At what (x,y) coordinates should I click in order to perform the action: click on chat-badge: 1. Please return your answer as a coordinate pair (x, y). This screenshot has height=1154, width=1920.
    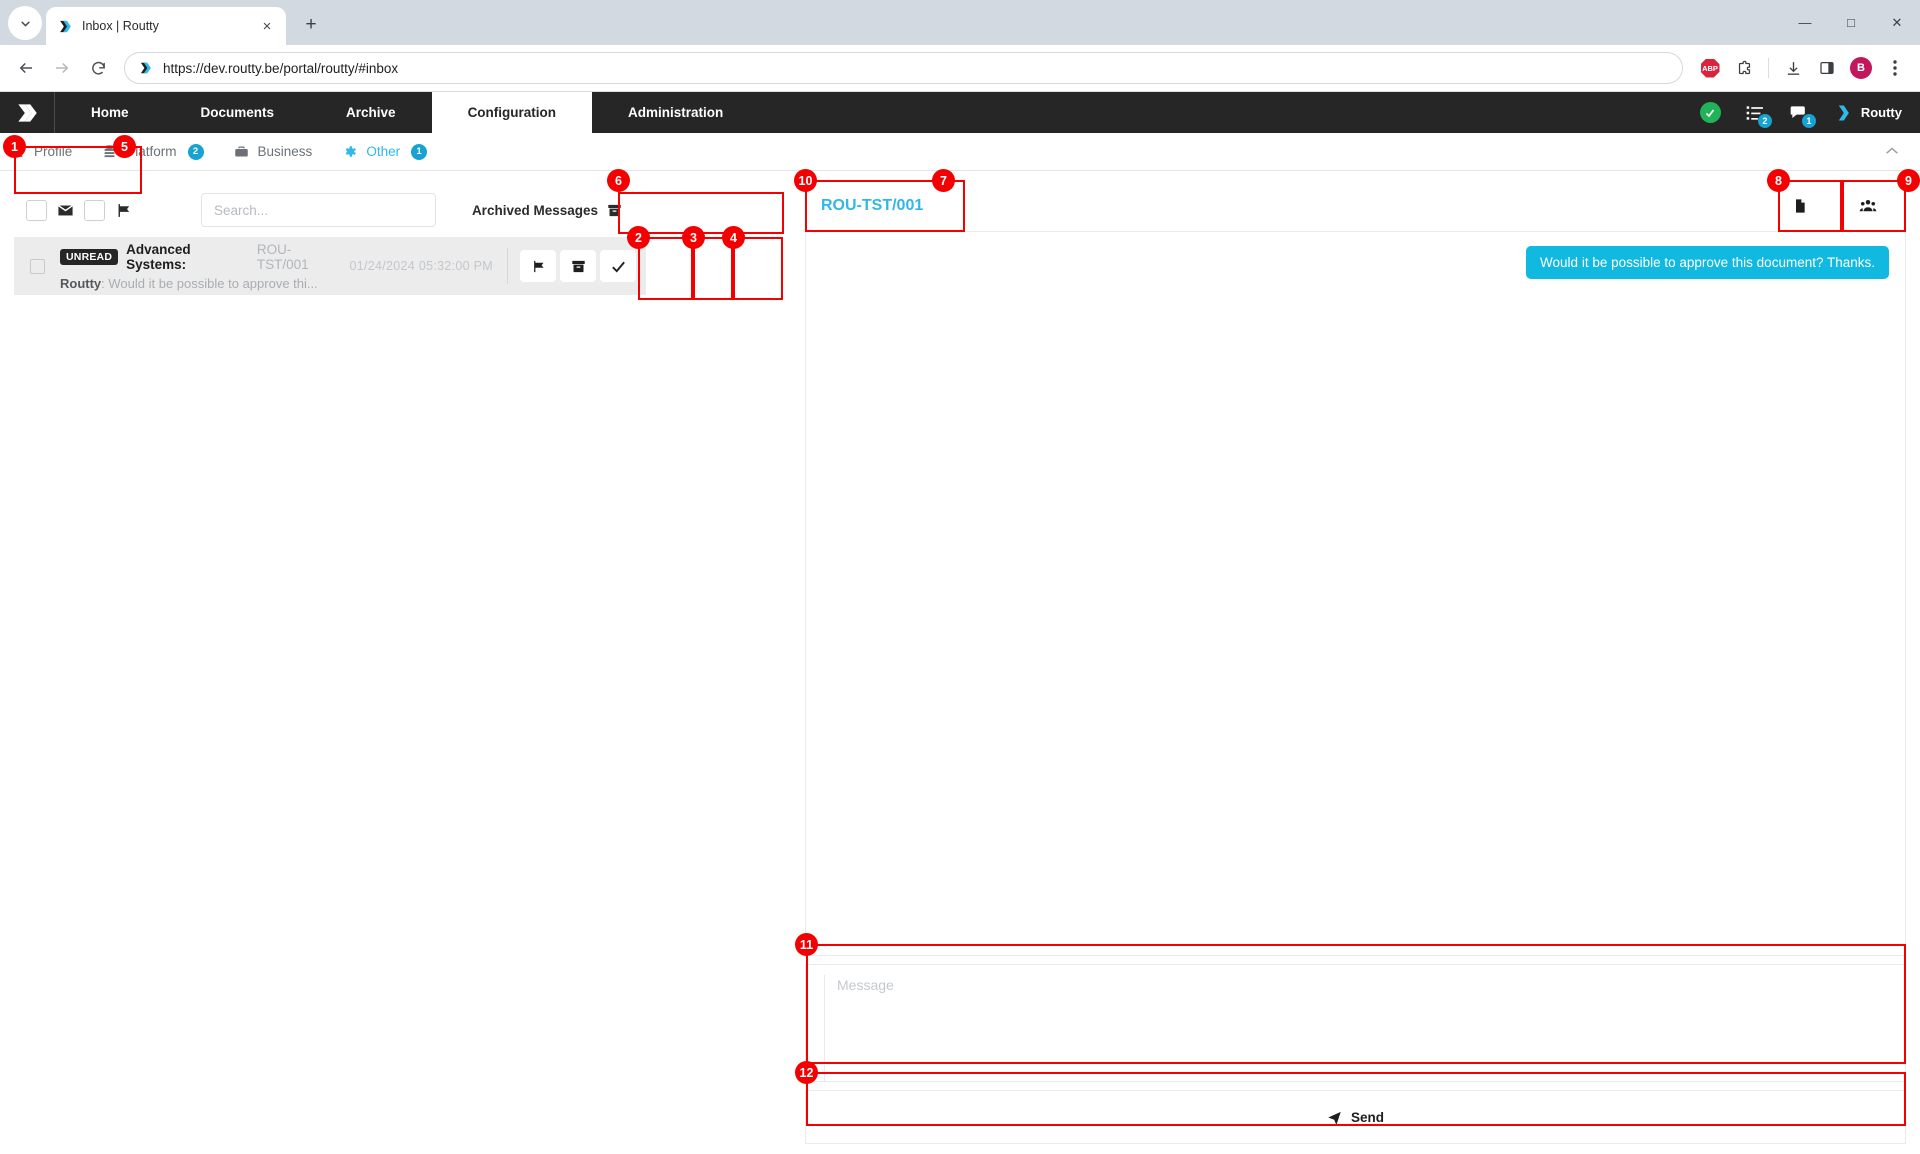
    Looking at the image, I should click on (1808, 120).